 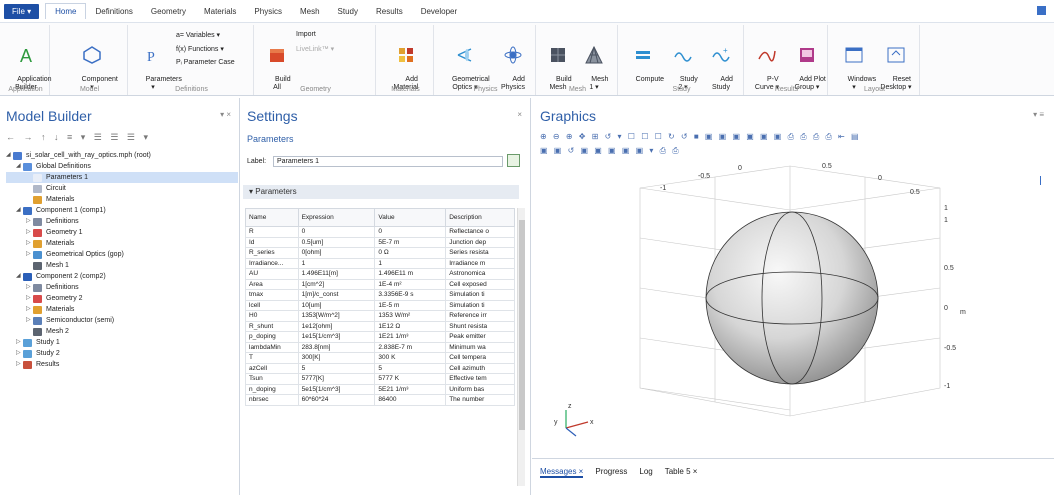 I want to click on param-expression-cell: 0[ohm], so click(x=336, y=253).